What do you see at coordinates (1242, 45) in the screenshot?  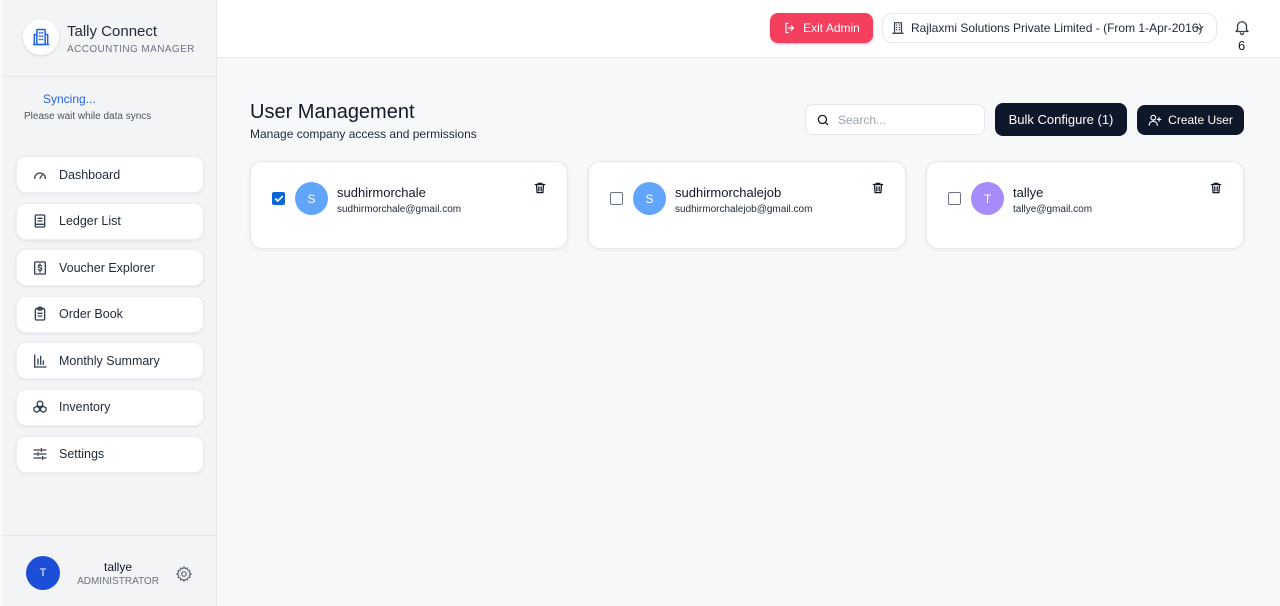 I see `notification-count: 6` at bounding box center [1242, 45].